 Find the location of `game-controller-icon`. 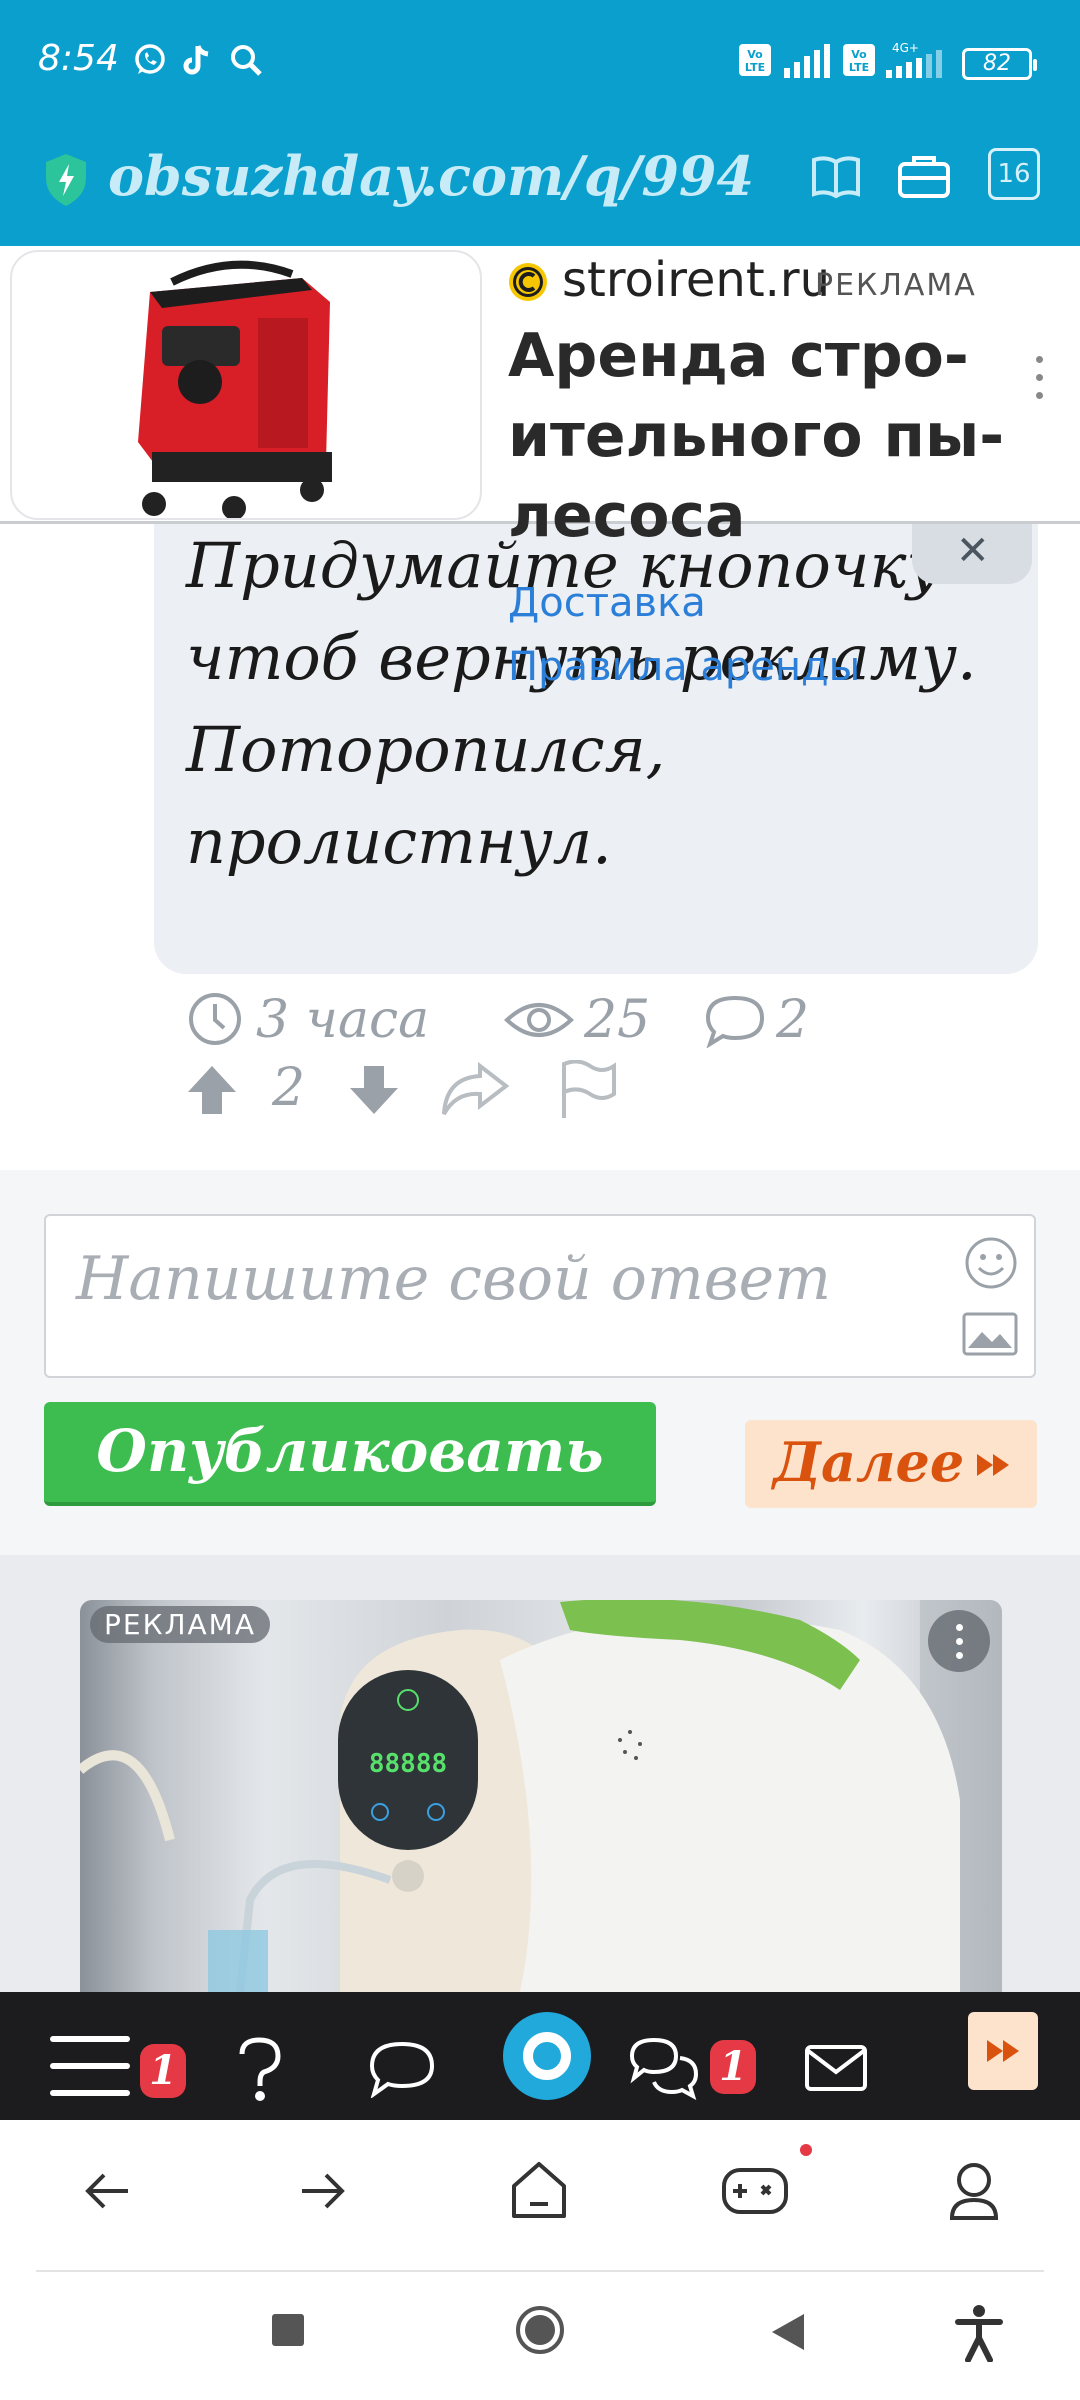

game-controller-icon is located at coordinates (755, 2191).